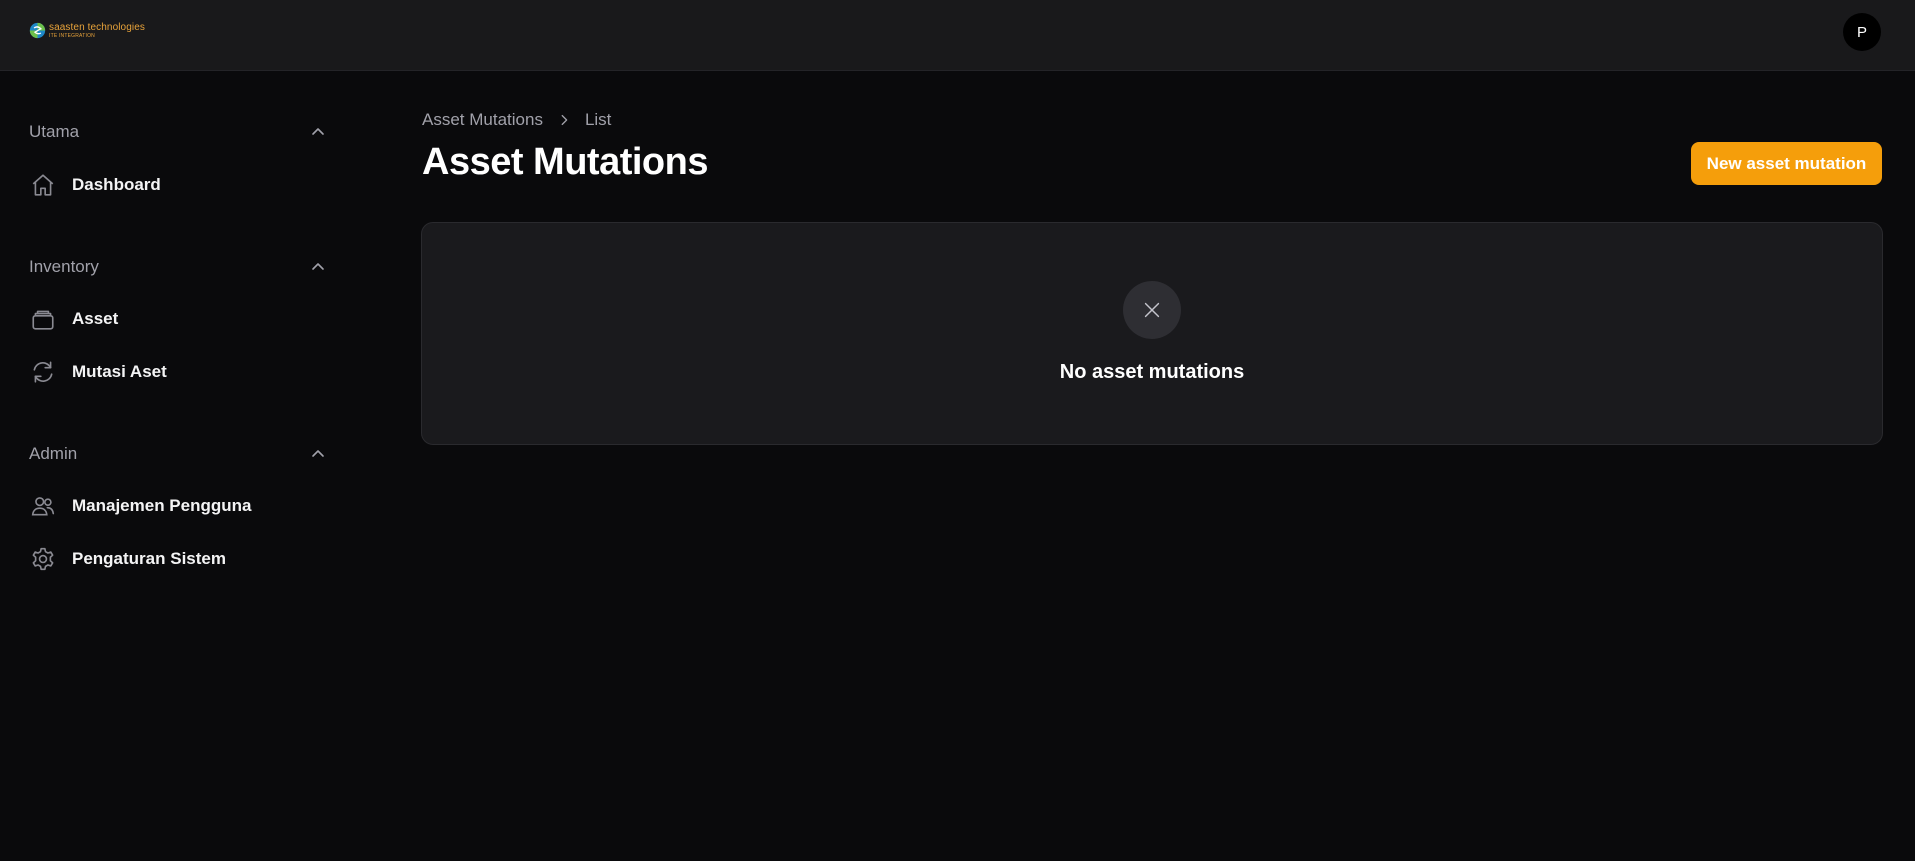  What do you see at coordinates (37, 30) in the screenshot?
I see `logo-icon` at bounding box center [37, 30].